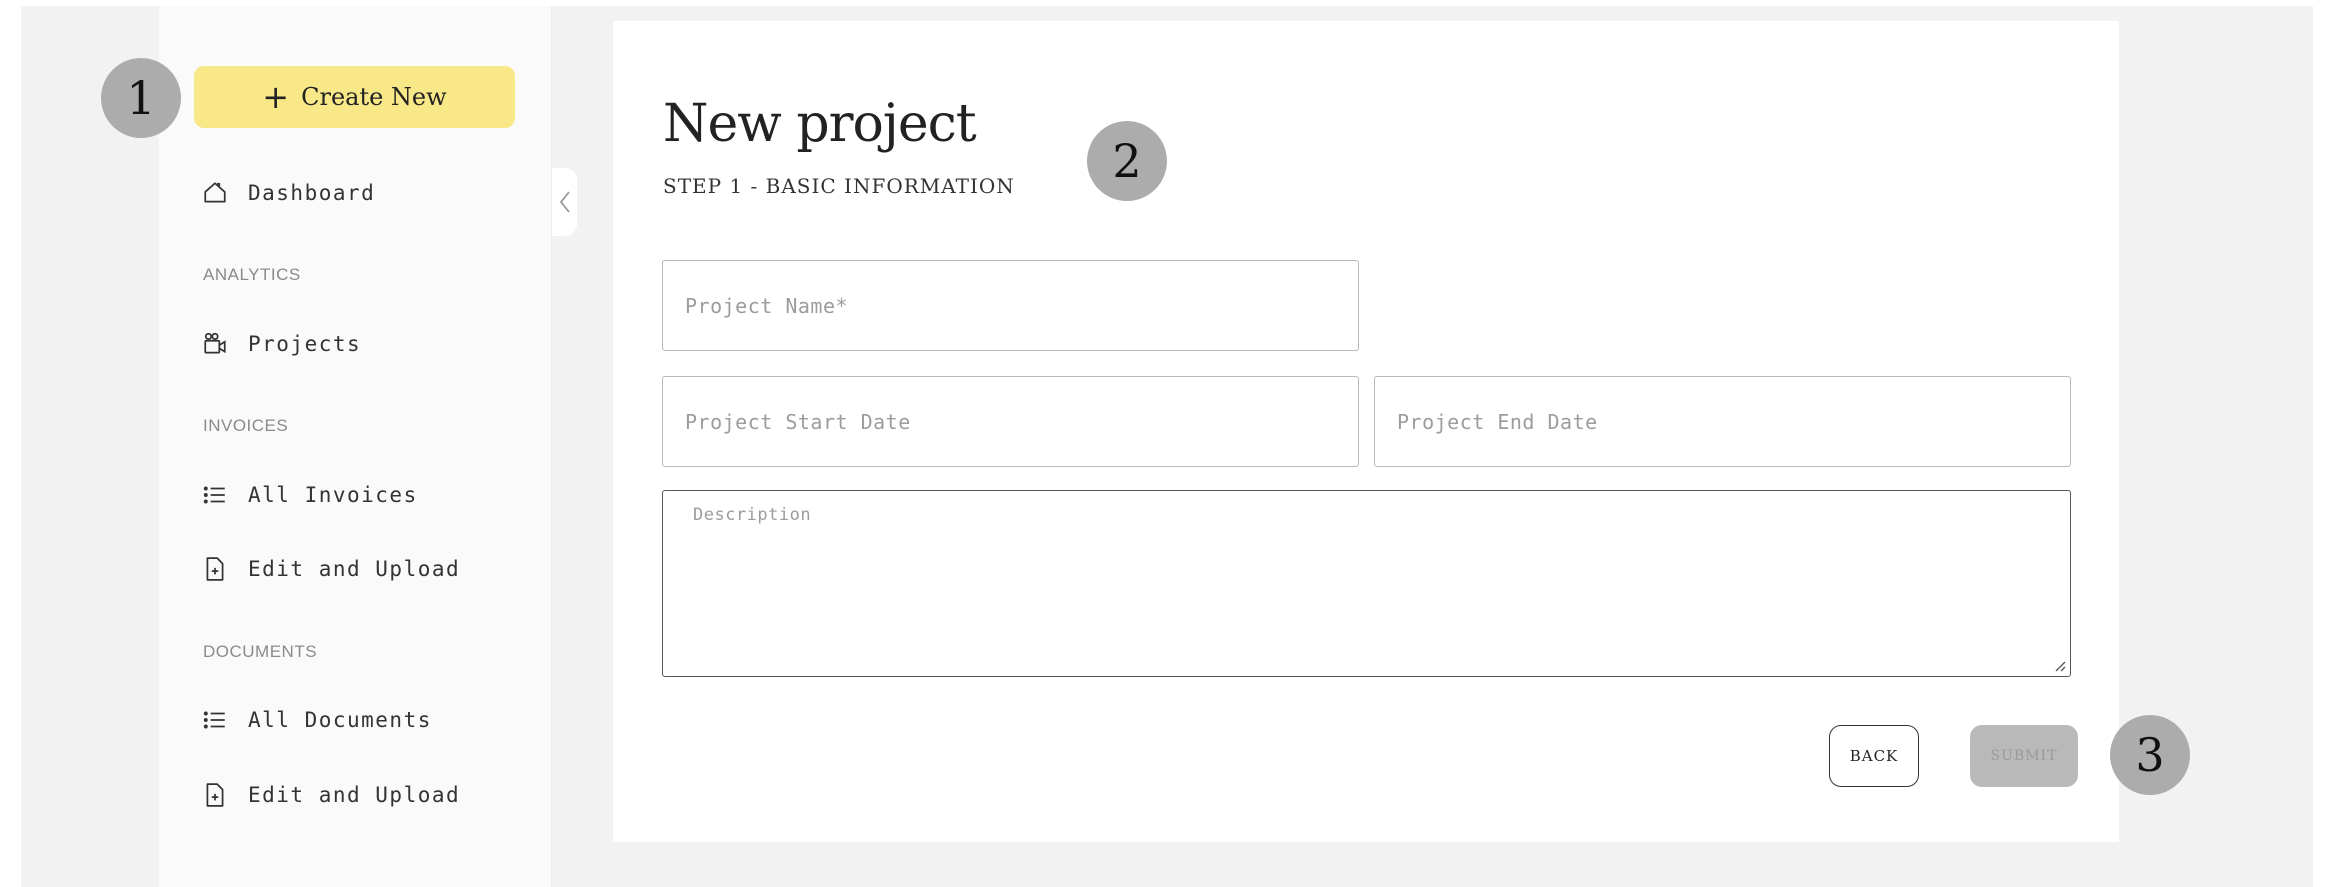 This screenshot has height=887, width=2332. I want to click on create-new-button: + Create New, so click(354, 97).